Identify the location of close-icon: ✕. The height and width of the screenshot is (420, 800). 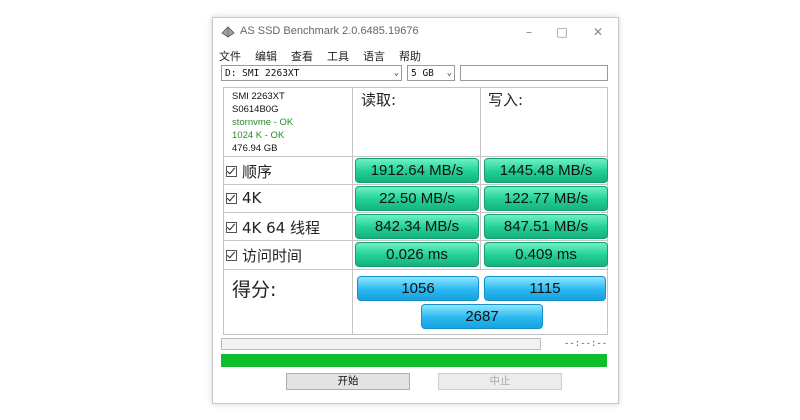
(598, 32).